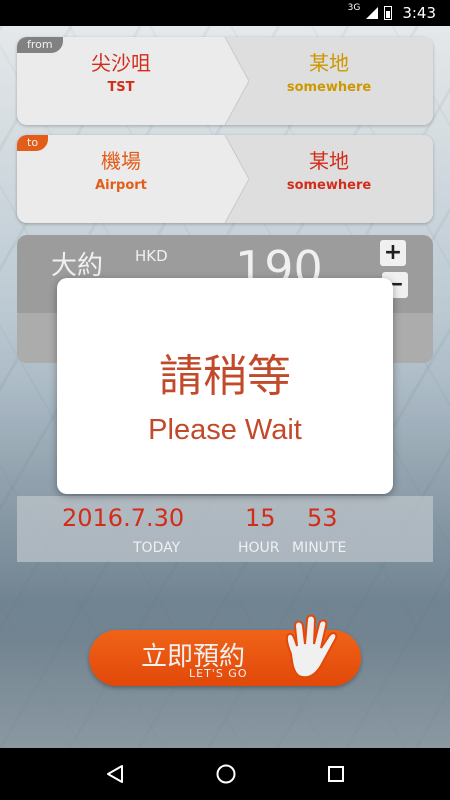 The height and width of the screenshot is (800, 450). I want to click on navigation-bar, so click(225, 774).